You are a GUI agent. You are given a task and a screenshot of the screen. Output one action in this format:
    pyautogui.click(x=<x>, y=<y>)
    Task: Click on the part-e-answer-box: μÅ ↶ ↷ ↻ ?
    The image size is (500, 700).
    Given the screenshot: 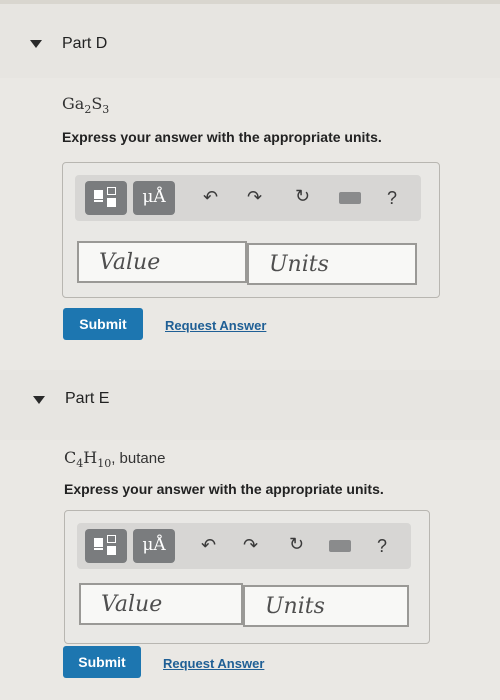 What is the action you would take?
    pyautogui.click(x=247, y=577)
    